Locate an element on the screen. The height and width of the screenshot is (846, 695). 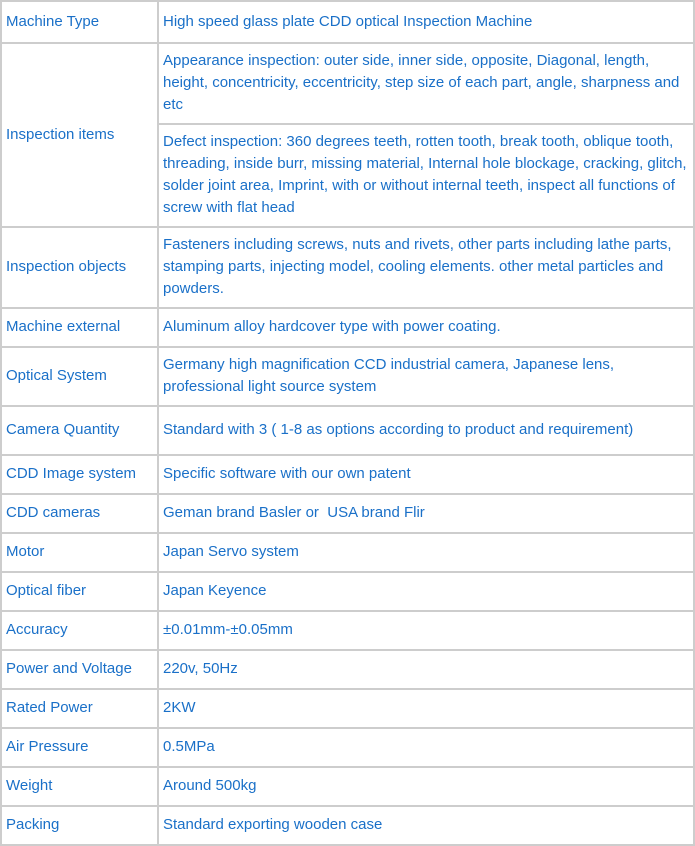
label-inspection-items: Inspection items is located at coordinates (79, 135).